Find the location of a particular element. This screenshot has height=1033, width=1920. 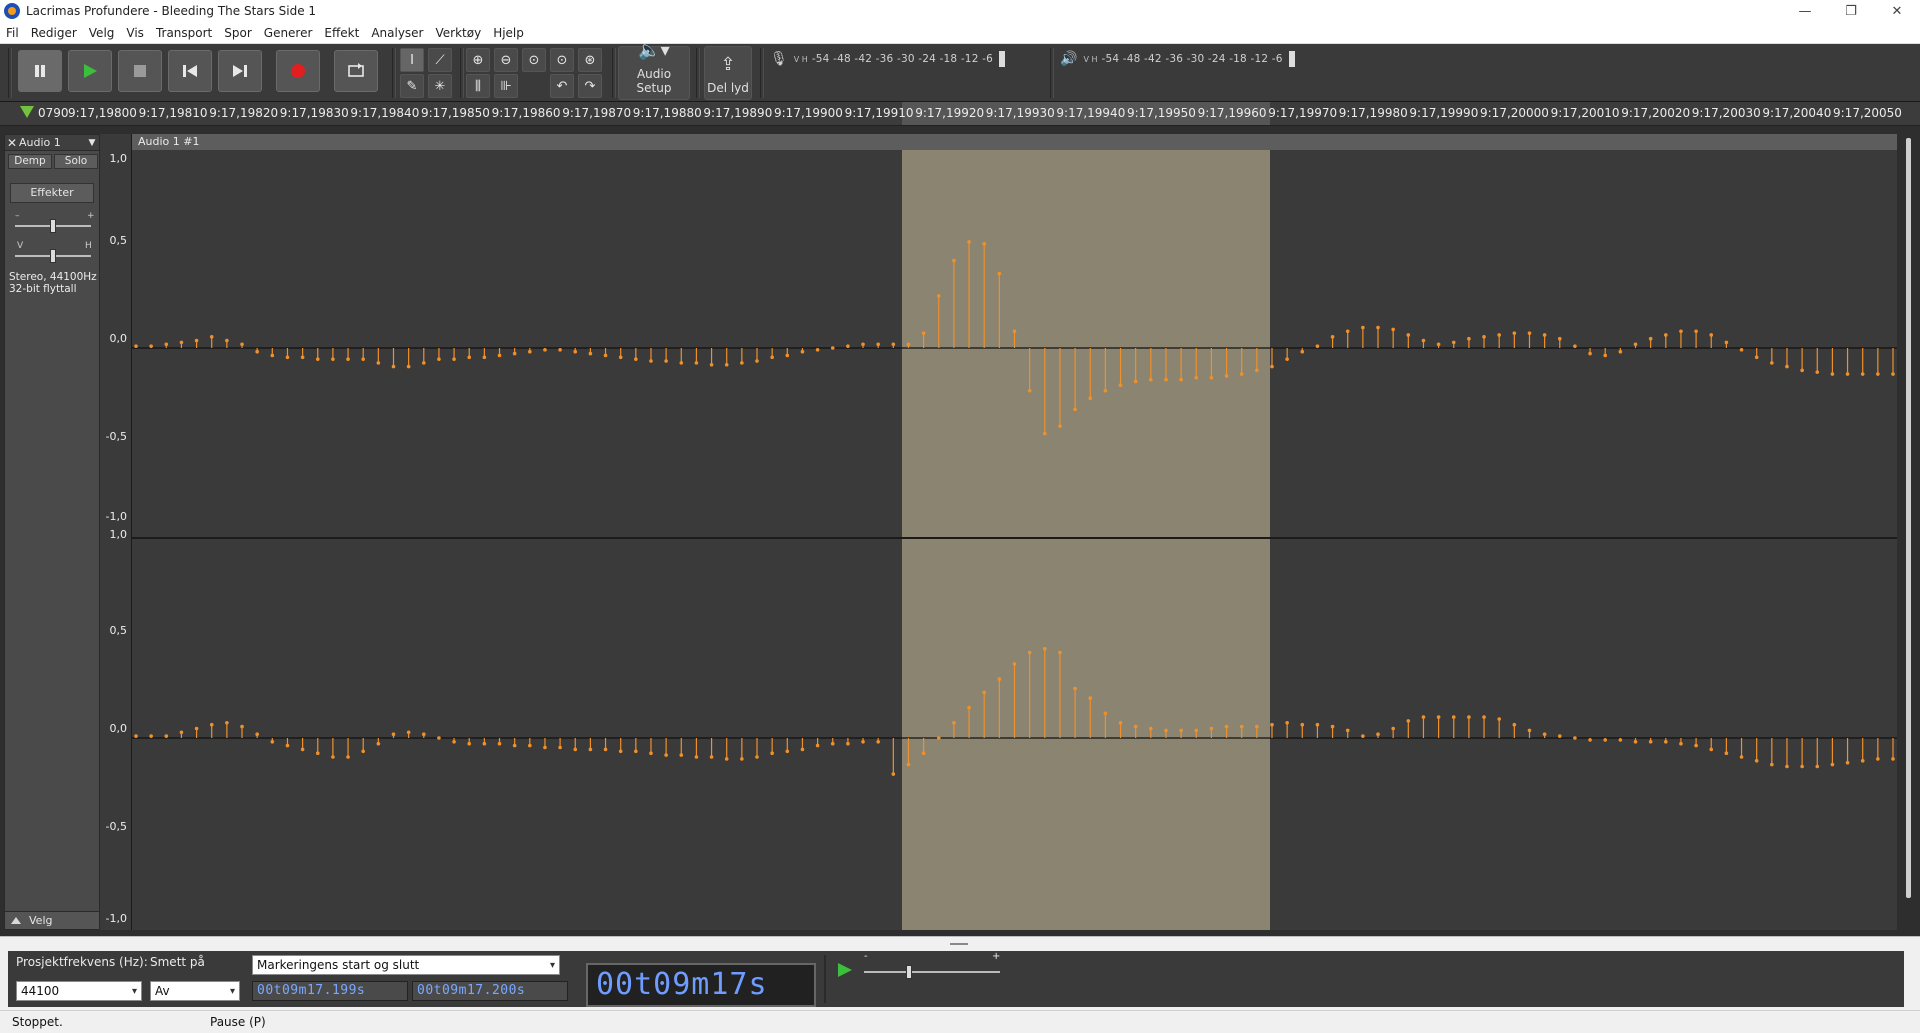

vertical-scrollbar is located at coordinates (1909, 532).